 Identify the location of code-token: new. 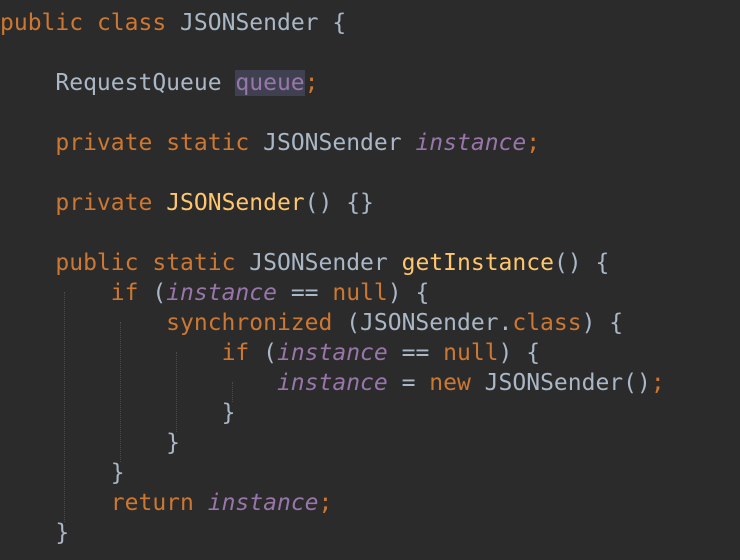
(450, 383).